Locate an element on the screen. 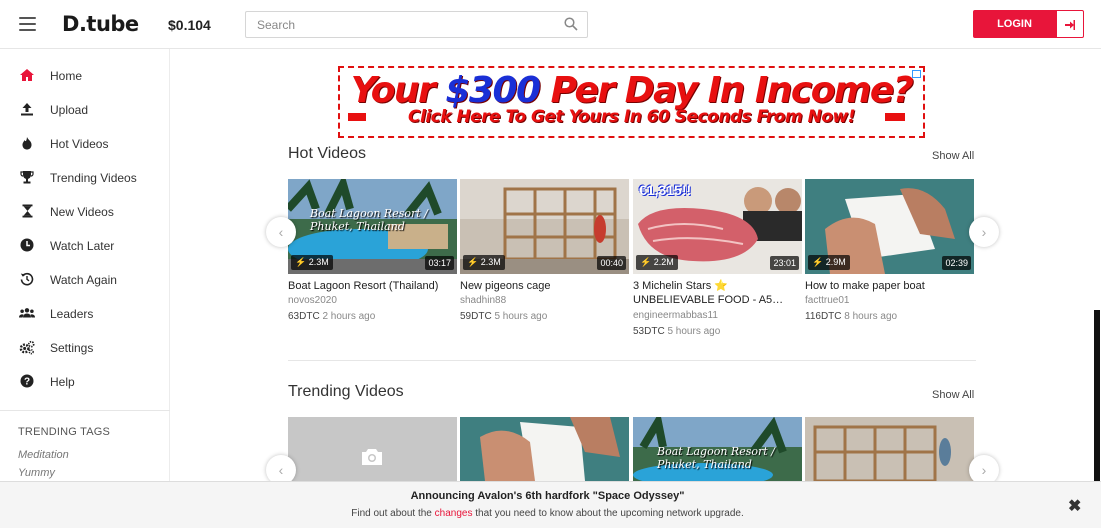 The height and width of the screenshot is (528, 1101). views-badge: ⚡ 2.9M is located at coordinates (829, 262).